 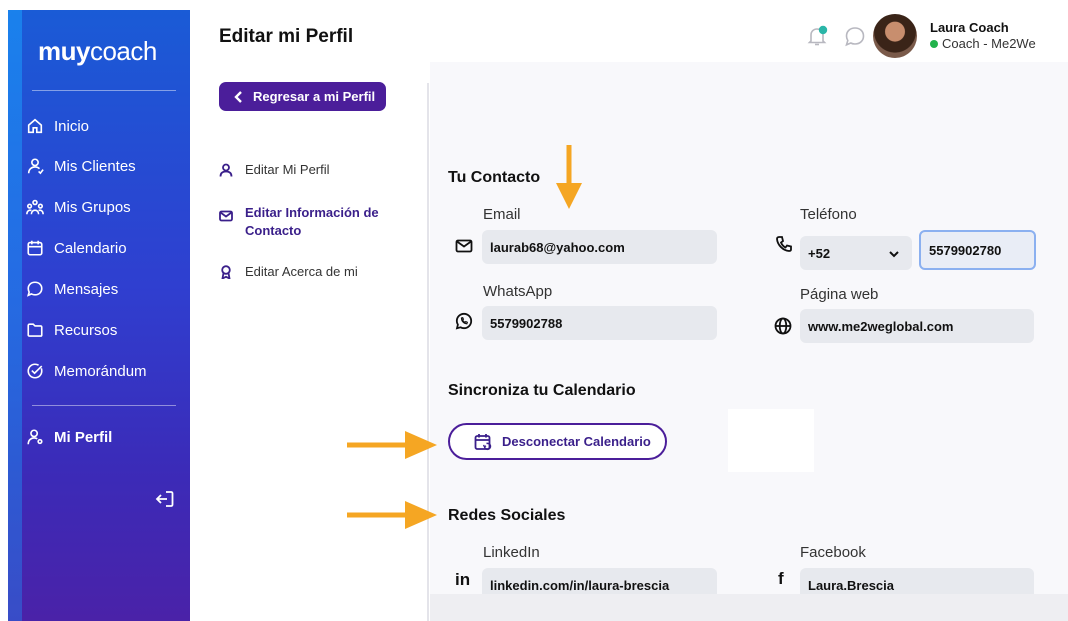 I want to click on sidebar-item-label: Recursos, so click(x=86, y=330).